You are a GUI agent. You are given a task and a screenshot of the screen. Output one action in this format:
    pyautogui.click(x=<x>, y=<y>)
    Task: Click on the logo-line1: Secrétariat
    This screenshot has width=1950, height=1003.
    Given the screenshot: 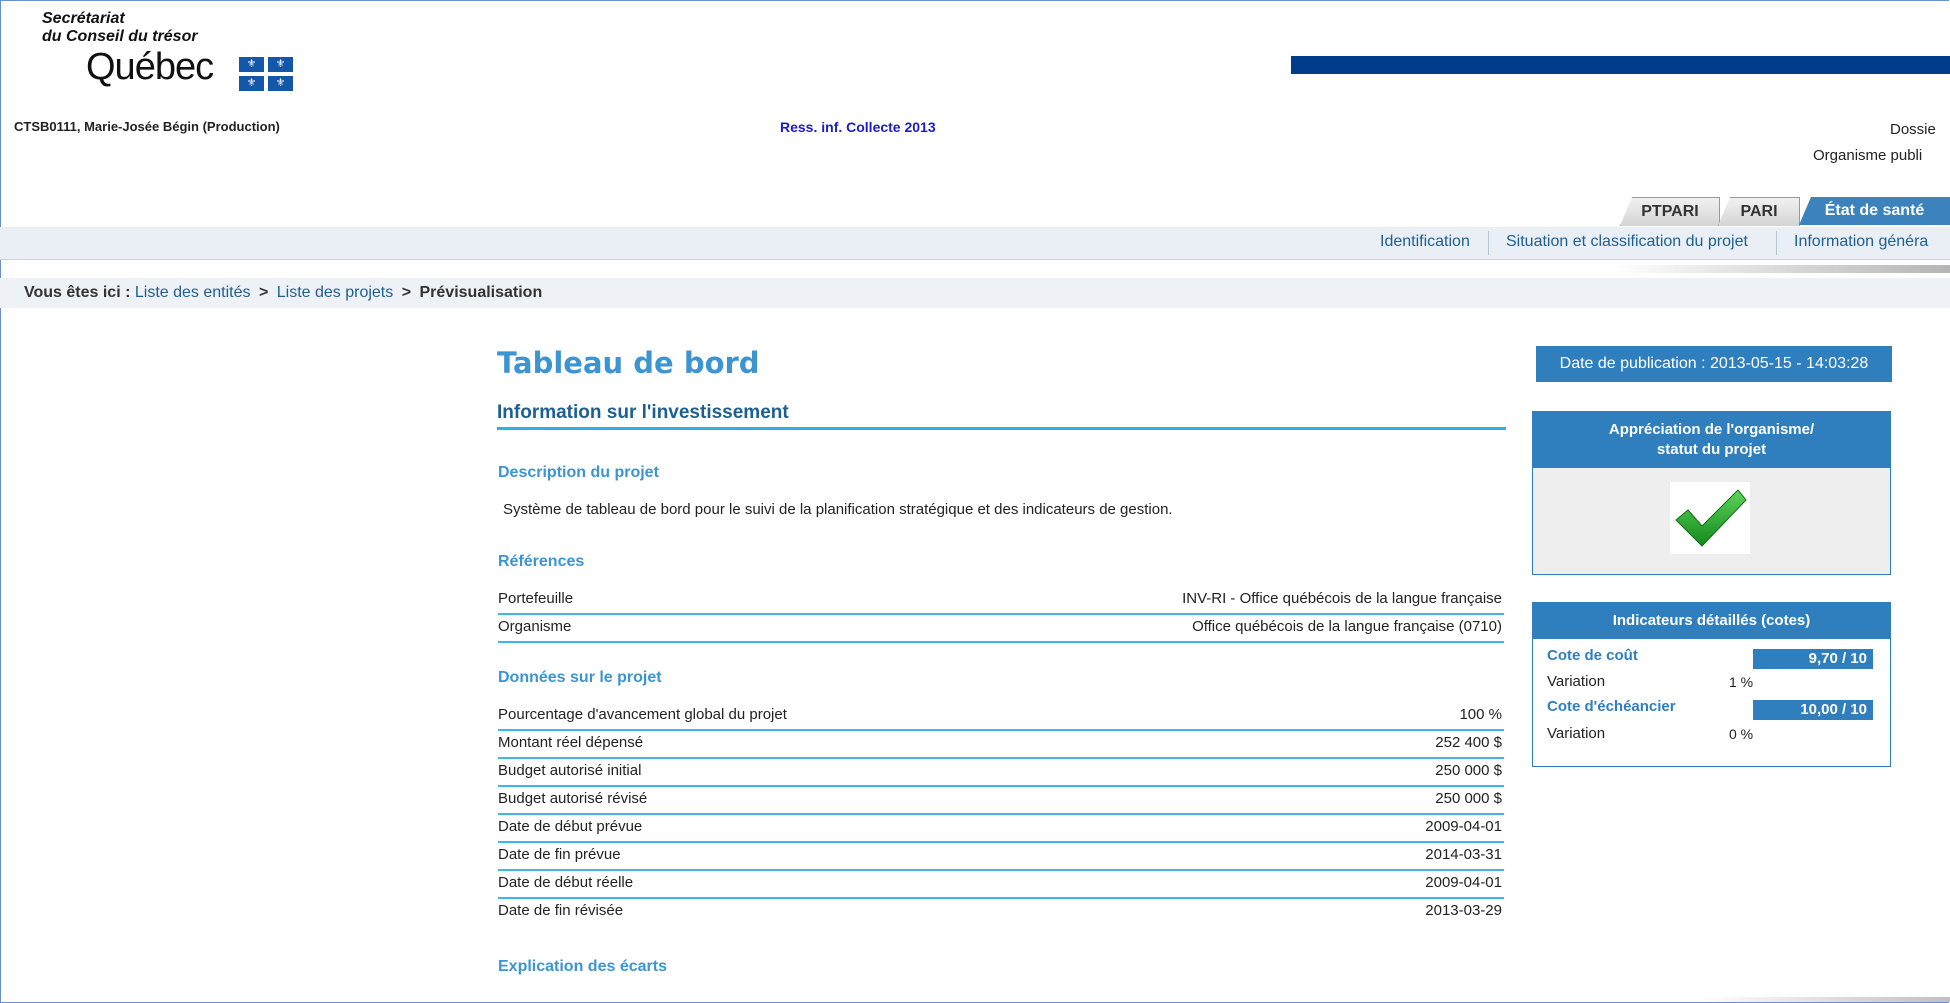 What is the action you would take?
    pyautogui.click(x=83, y=18)
    